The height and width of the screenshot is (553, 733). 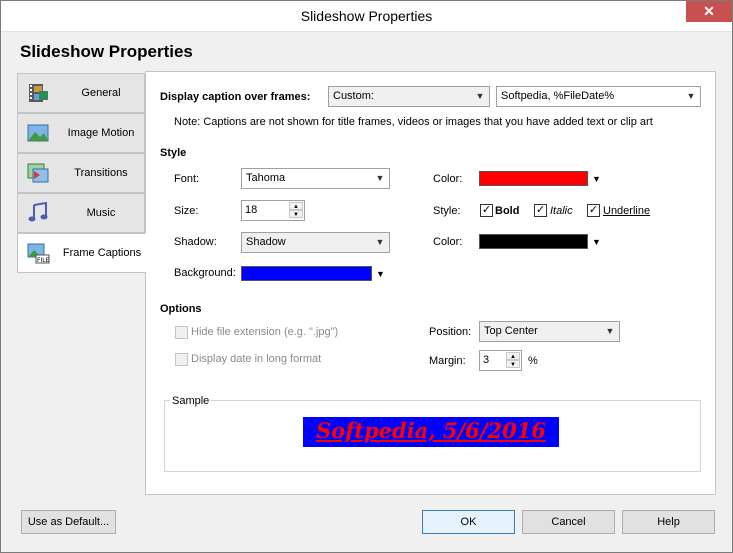 What do you see at coordinates (235, 97) in the screenshot?
I see `caption-label: Display caption over frames:` at bounding box center [235, 97].